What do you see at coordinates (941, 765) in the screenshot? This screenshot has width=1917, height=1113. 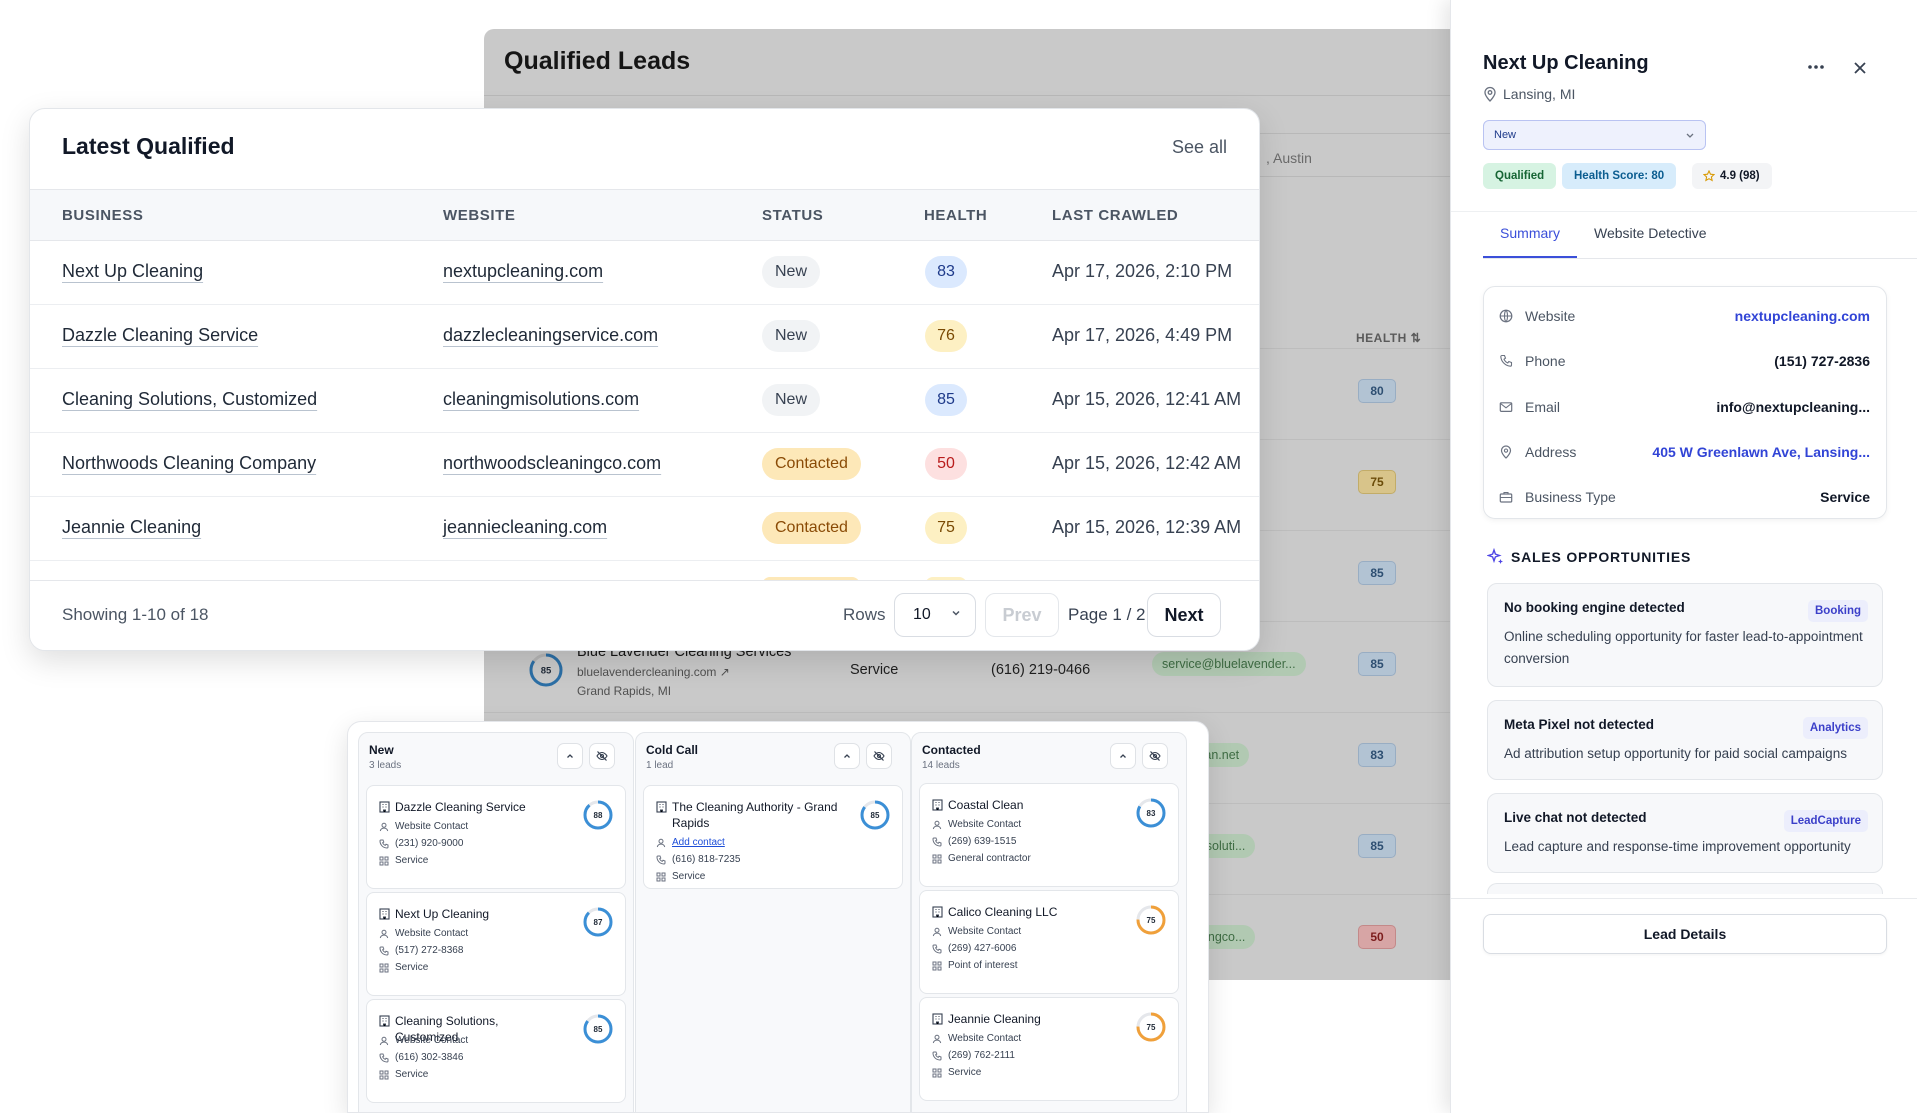 I see `column-count: 14 leads` at bounding box center [941, 765].